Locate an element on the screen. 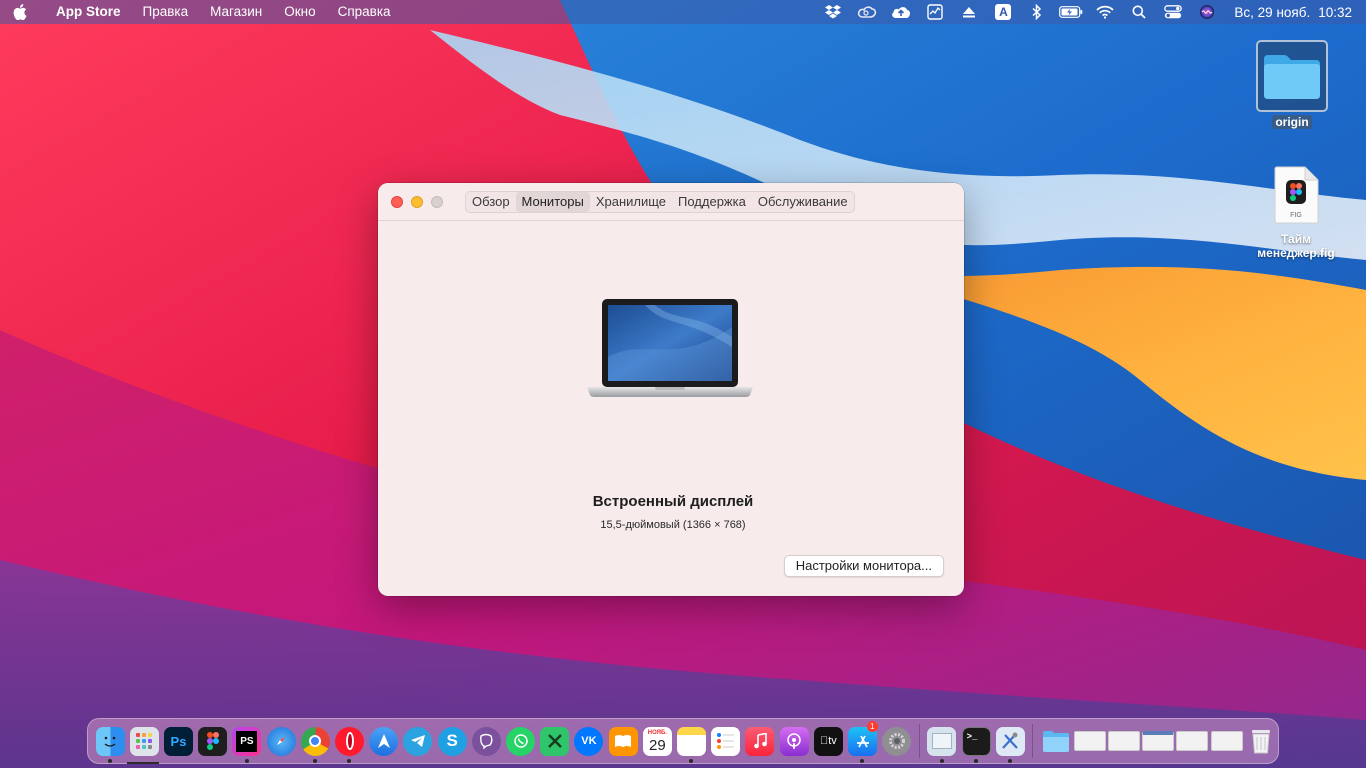 The height and width of the screenshot is (768, 1366). zoom-button is located at coordinates (437, 201).